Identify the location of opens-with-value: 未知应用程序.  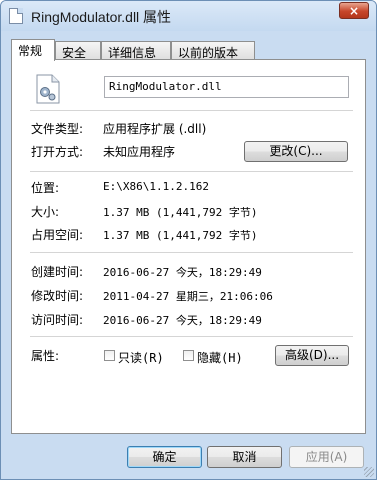
(139, 152).